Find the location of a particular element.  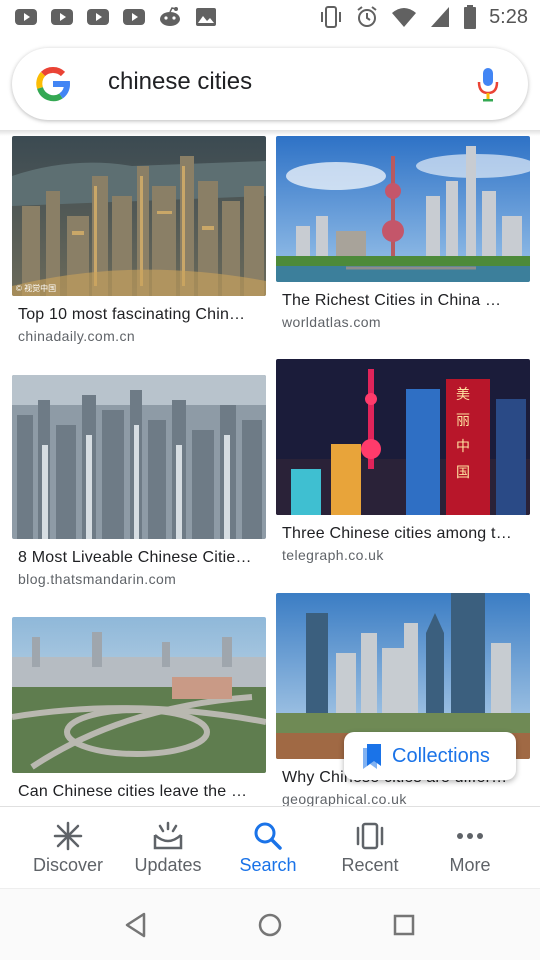

result-thumbnail: 美 丽 中 国 is located at coordinates (403, 437).